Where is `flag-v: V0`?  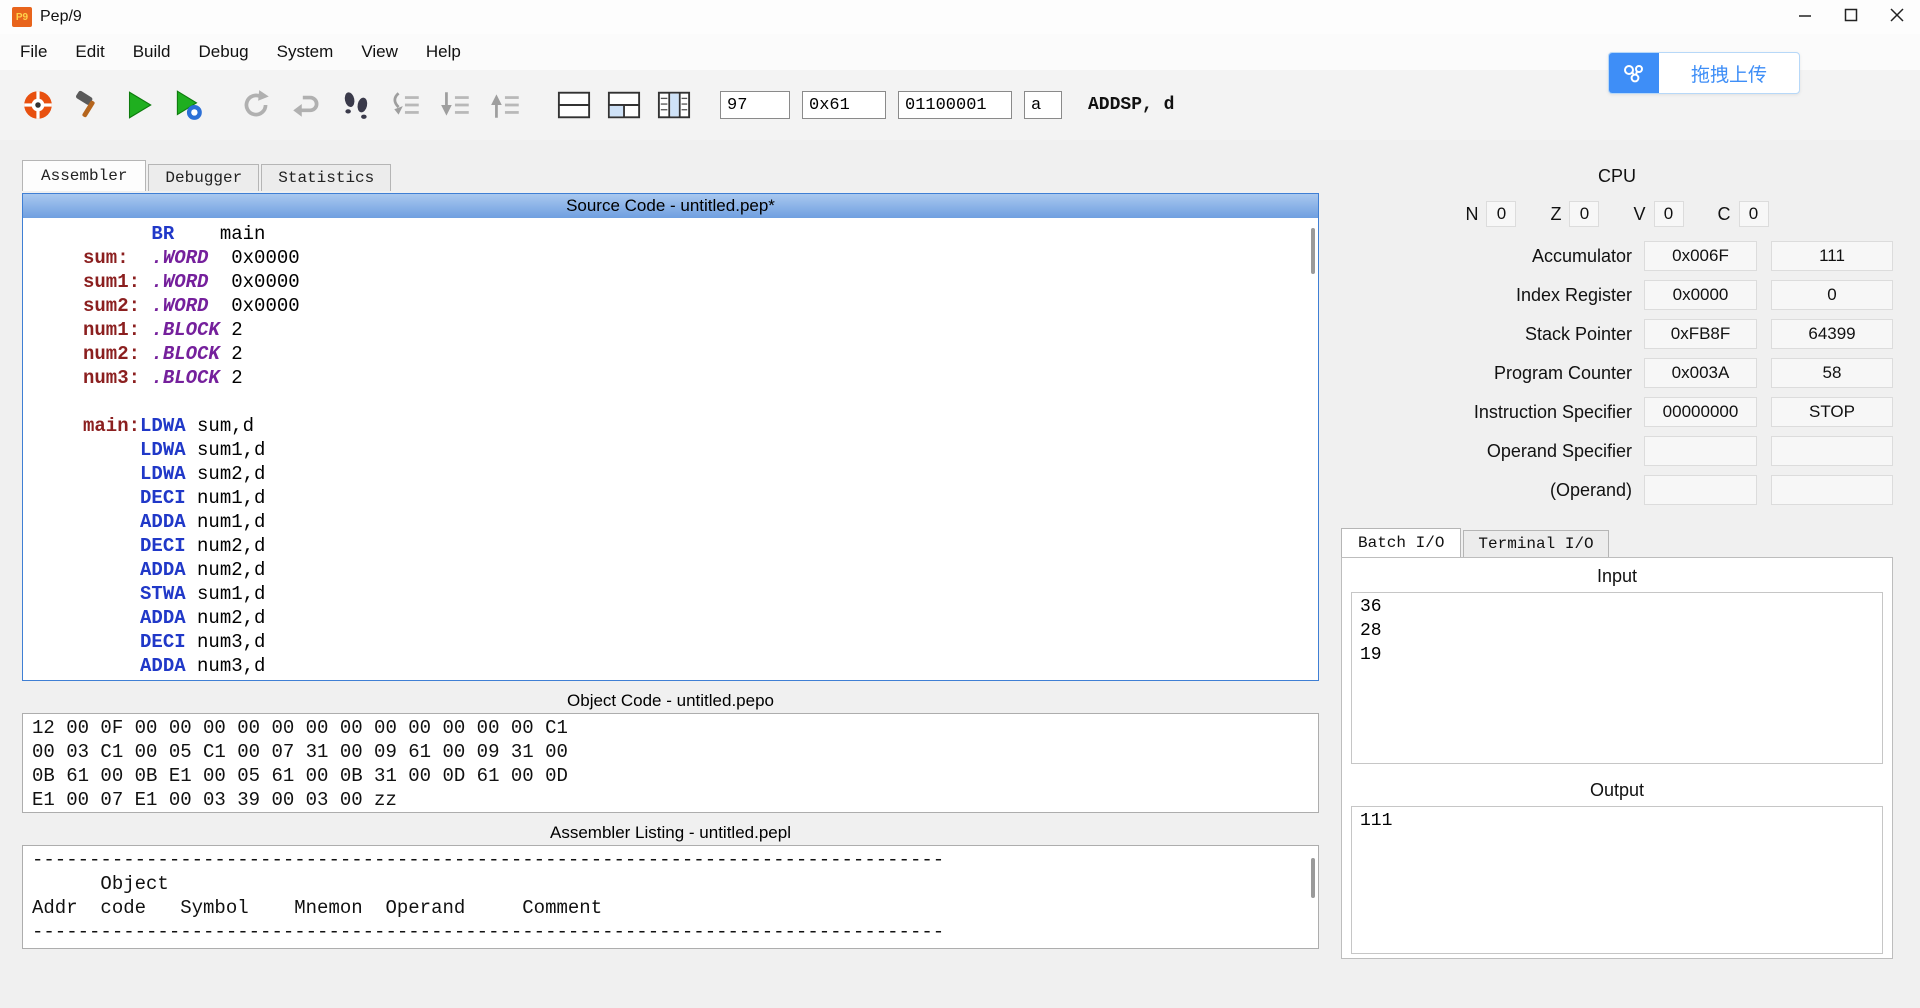
flag-v: V0 is located at coordinates (1658, 214).